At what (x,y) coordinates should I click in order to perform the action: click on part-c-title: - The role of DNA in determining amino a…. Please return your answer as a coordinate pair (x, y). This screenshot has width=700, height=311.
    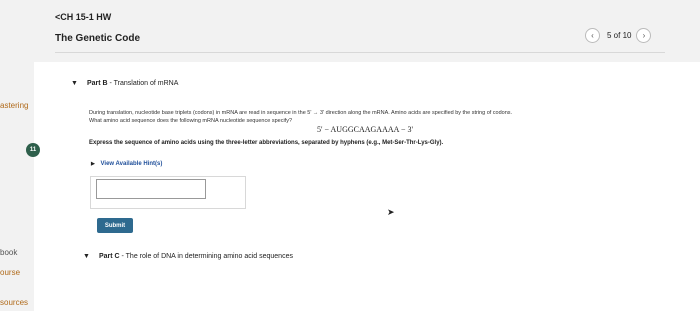
    Looking at the image, I should click on (206, 256).